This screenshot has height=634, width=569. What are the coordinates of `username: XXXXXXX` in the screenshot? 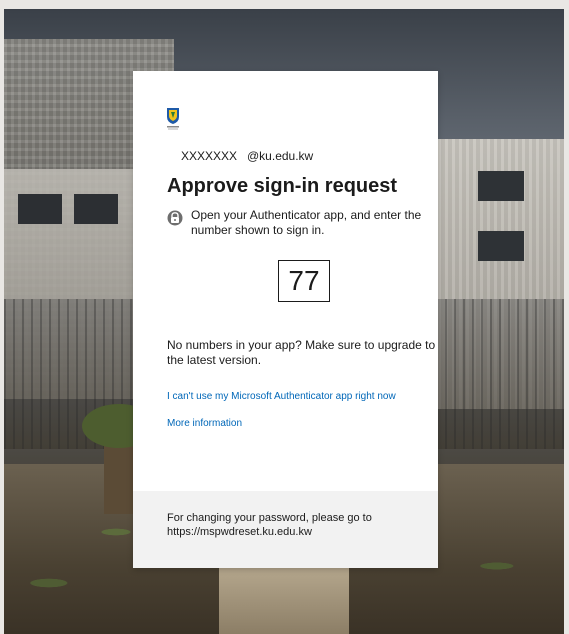 It's located at (209, 156).